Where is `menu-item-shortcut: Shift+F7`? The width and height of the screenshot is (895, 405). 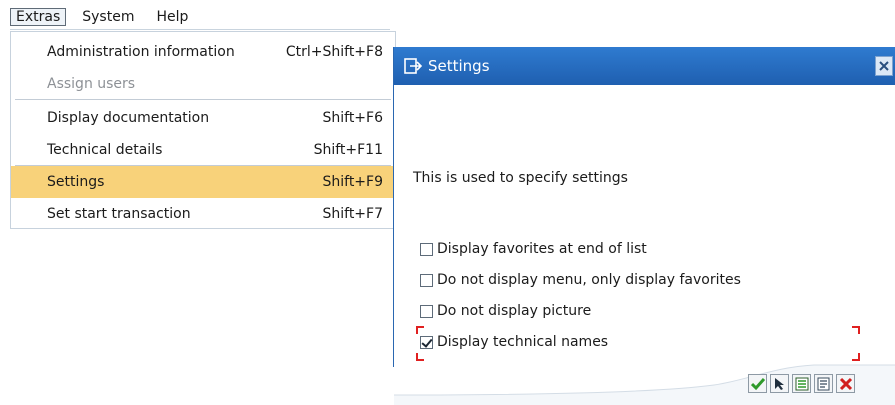 menu-item-shortcut: Shift+F7 is located at coordinates (352, 214).